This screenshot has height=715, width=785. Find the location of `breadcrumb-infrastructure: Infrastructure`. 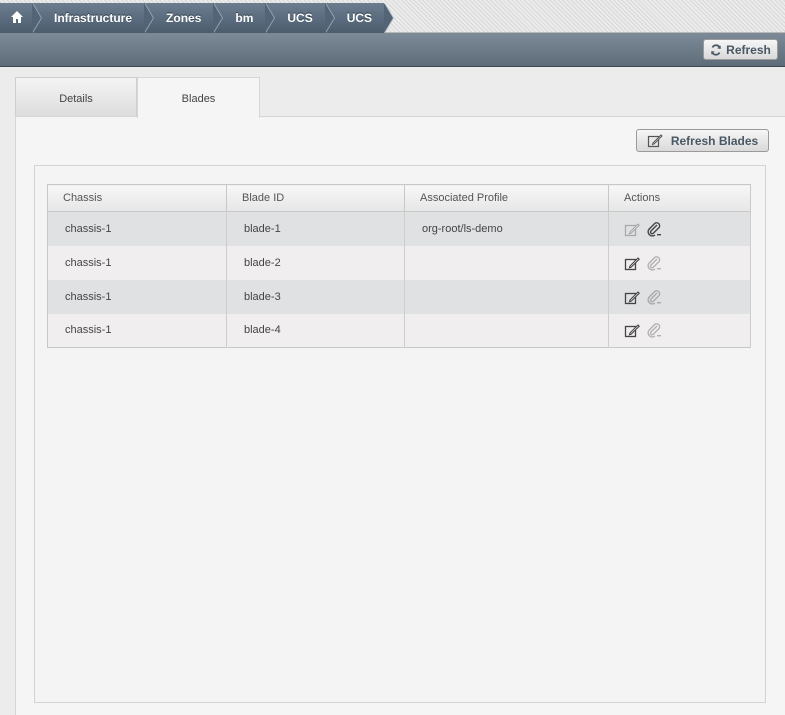

breadcrumb-infrastructure: Infrastructure is located at coordinates (93, 18).